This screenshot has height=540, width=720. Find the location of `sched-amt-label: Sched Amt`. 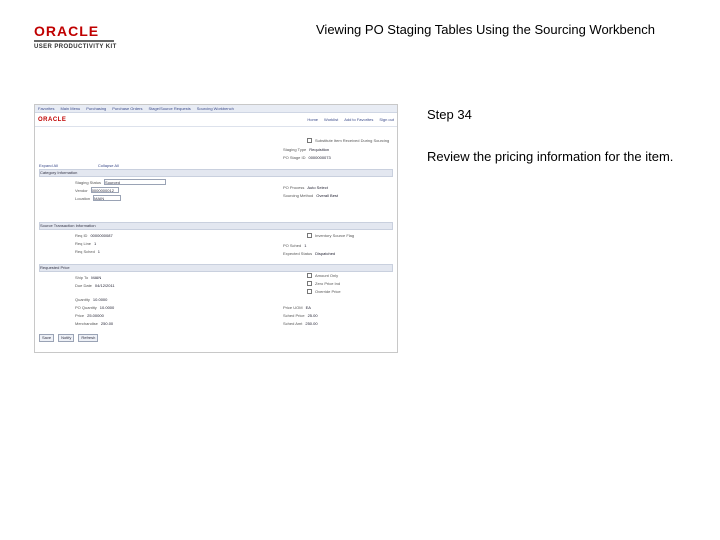

sched-amt-label: Sched Amt is located at coordinates (293, 323).